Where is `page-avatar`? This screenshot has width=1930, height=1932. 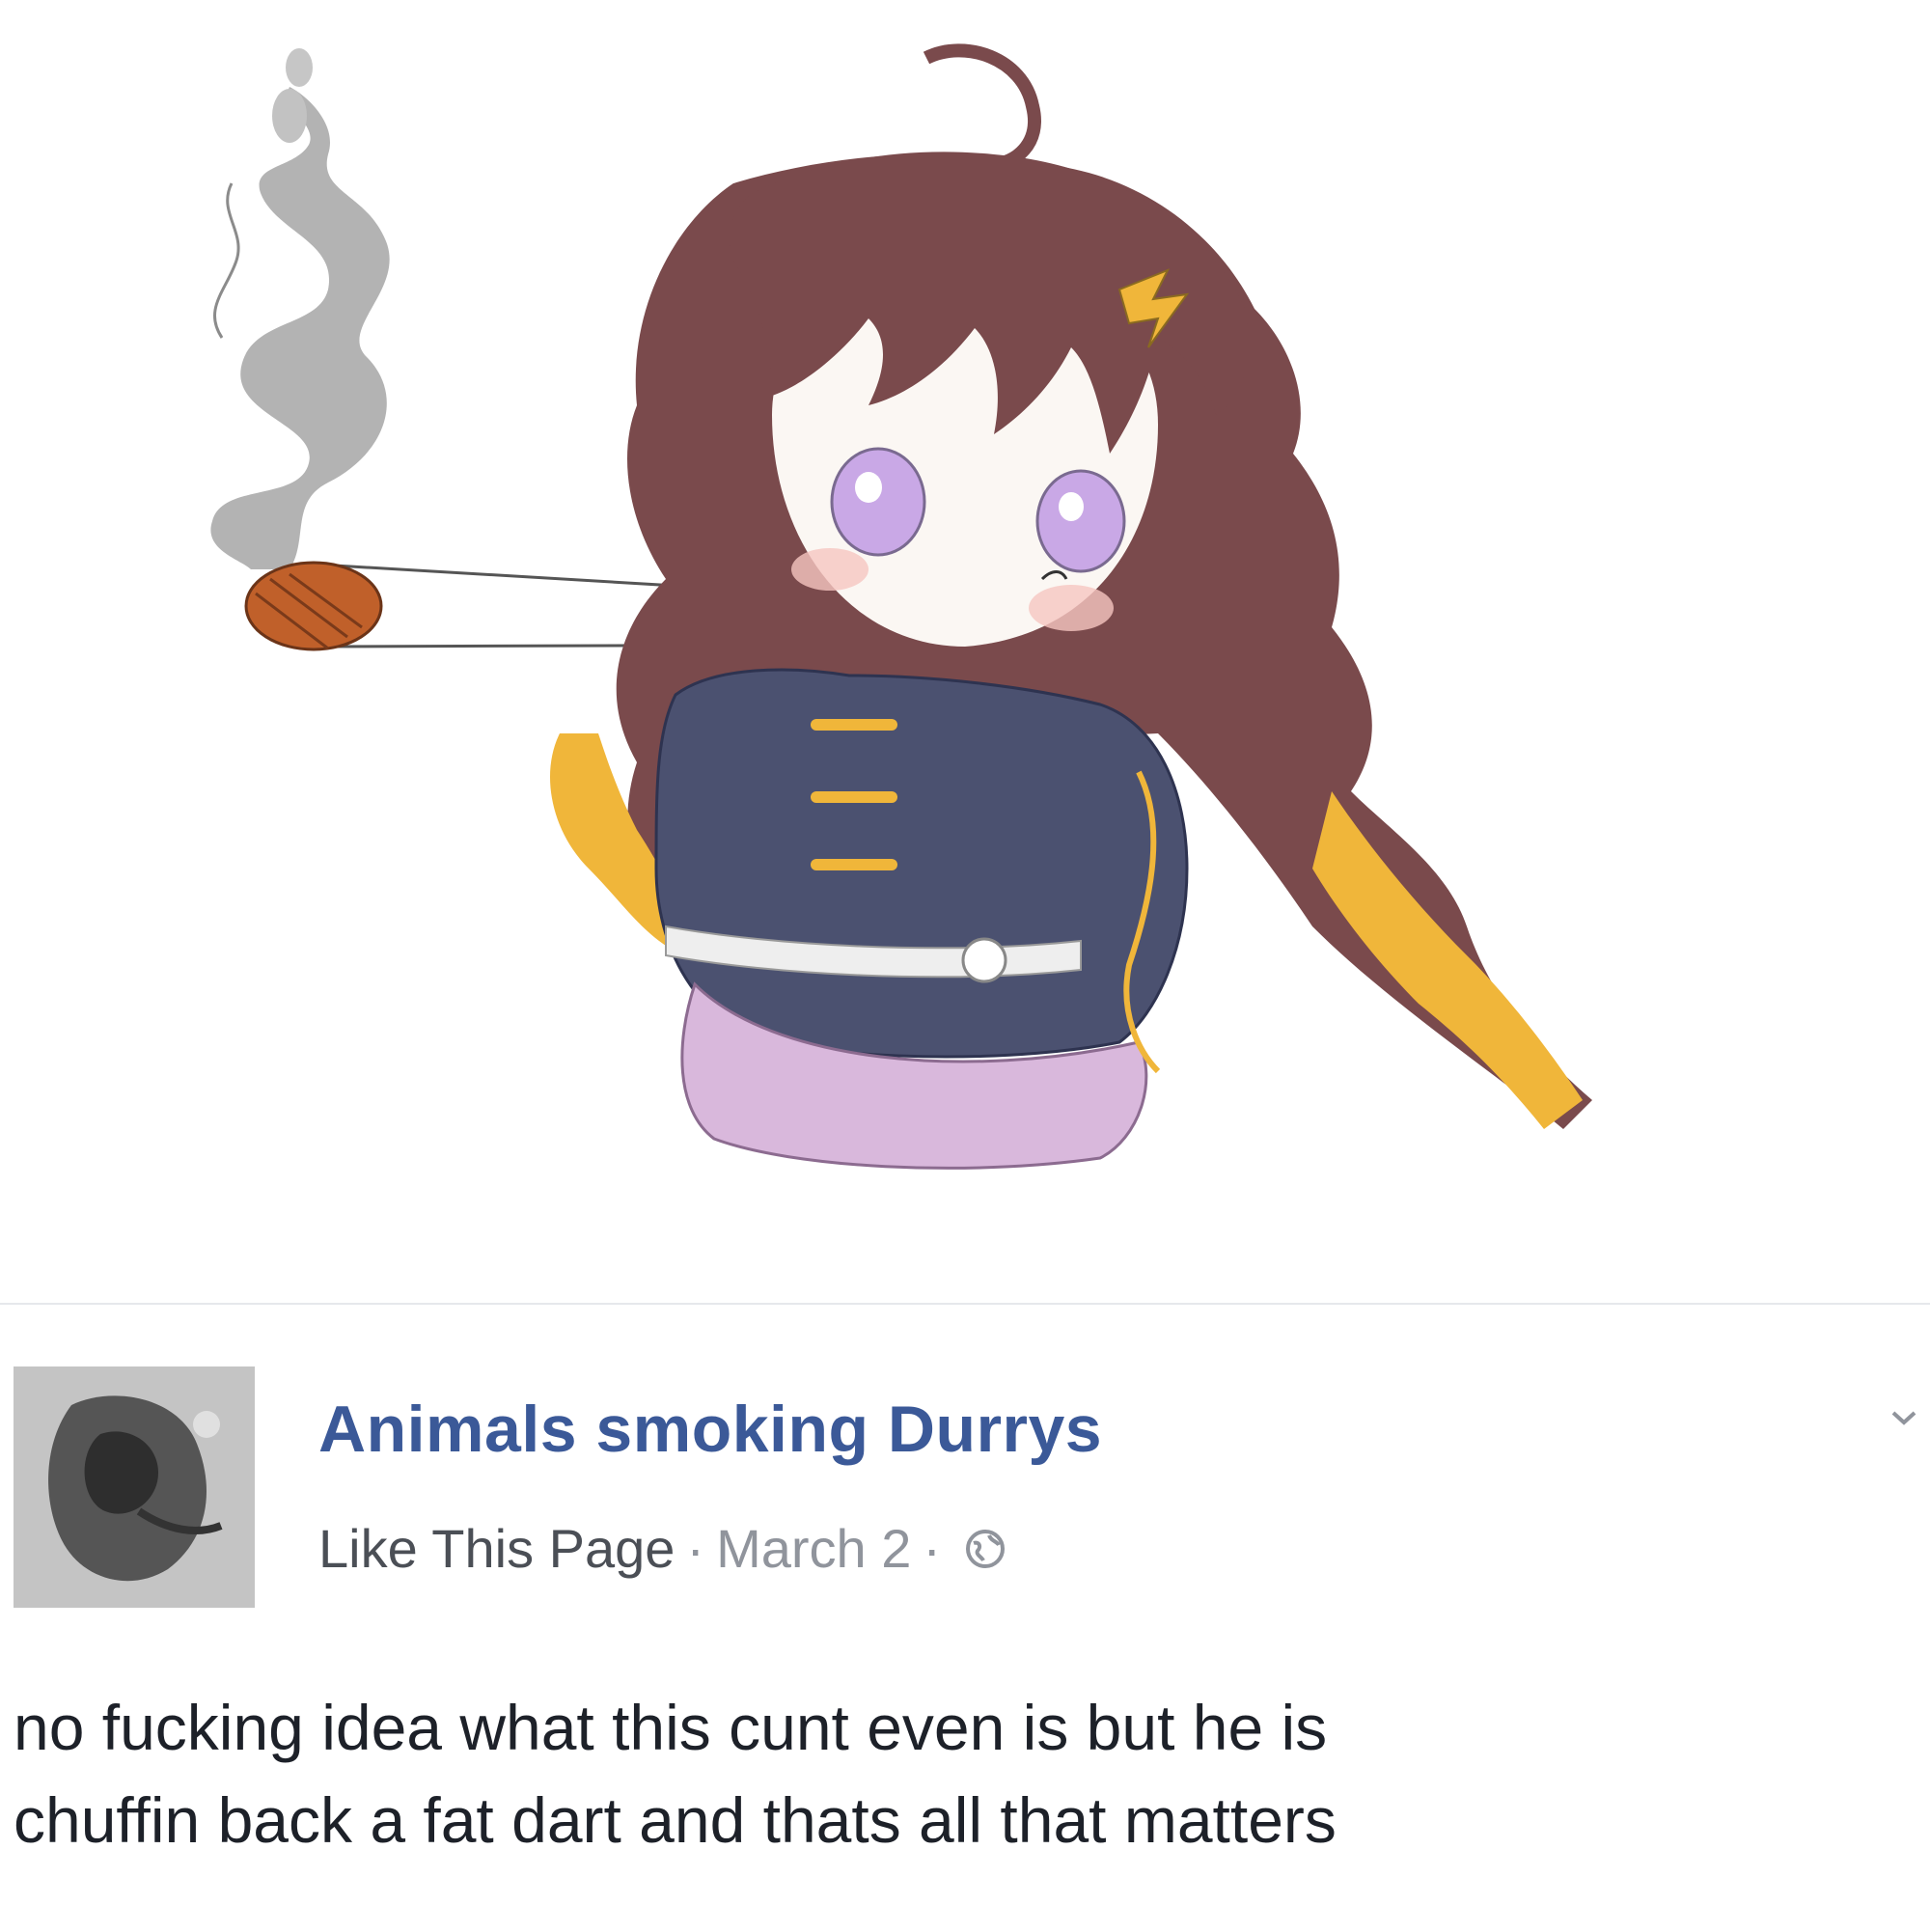 page-avatar is located at coordinates (134, 1487).